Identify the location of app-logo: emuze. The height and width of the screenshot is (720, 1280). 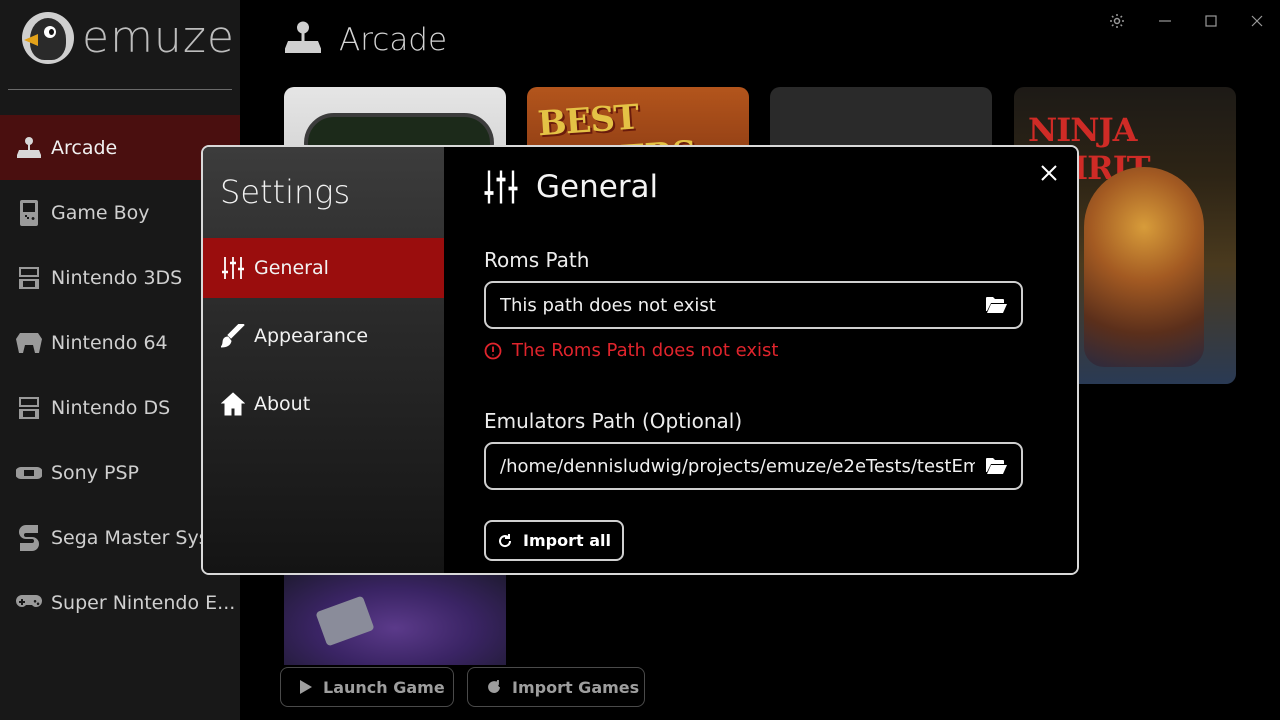
(128, 38).